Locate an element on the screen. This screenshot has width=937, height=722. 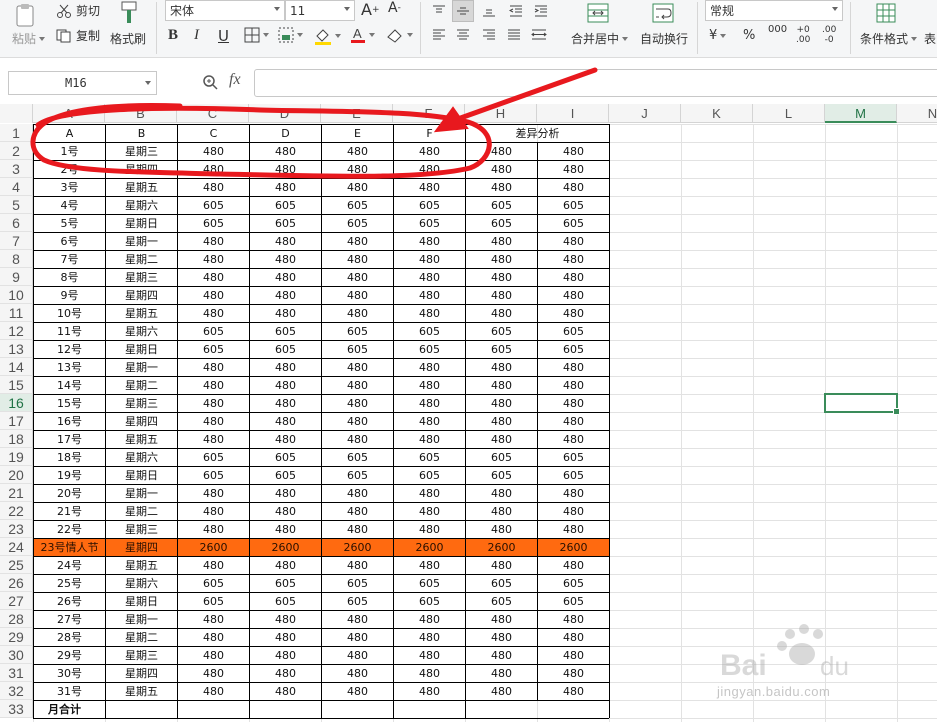
row-header: 16 is located at coordinates (16, 403).